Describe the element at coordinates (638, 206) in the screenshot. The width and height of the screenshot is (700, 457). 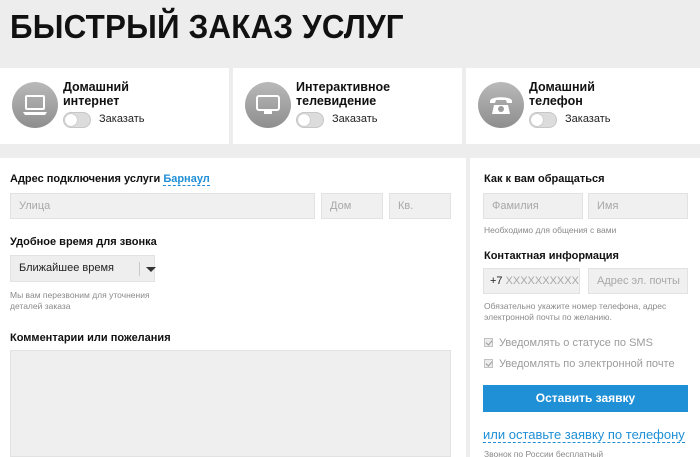
I see `name-input: Имя` at that location.